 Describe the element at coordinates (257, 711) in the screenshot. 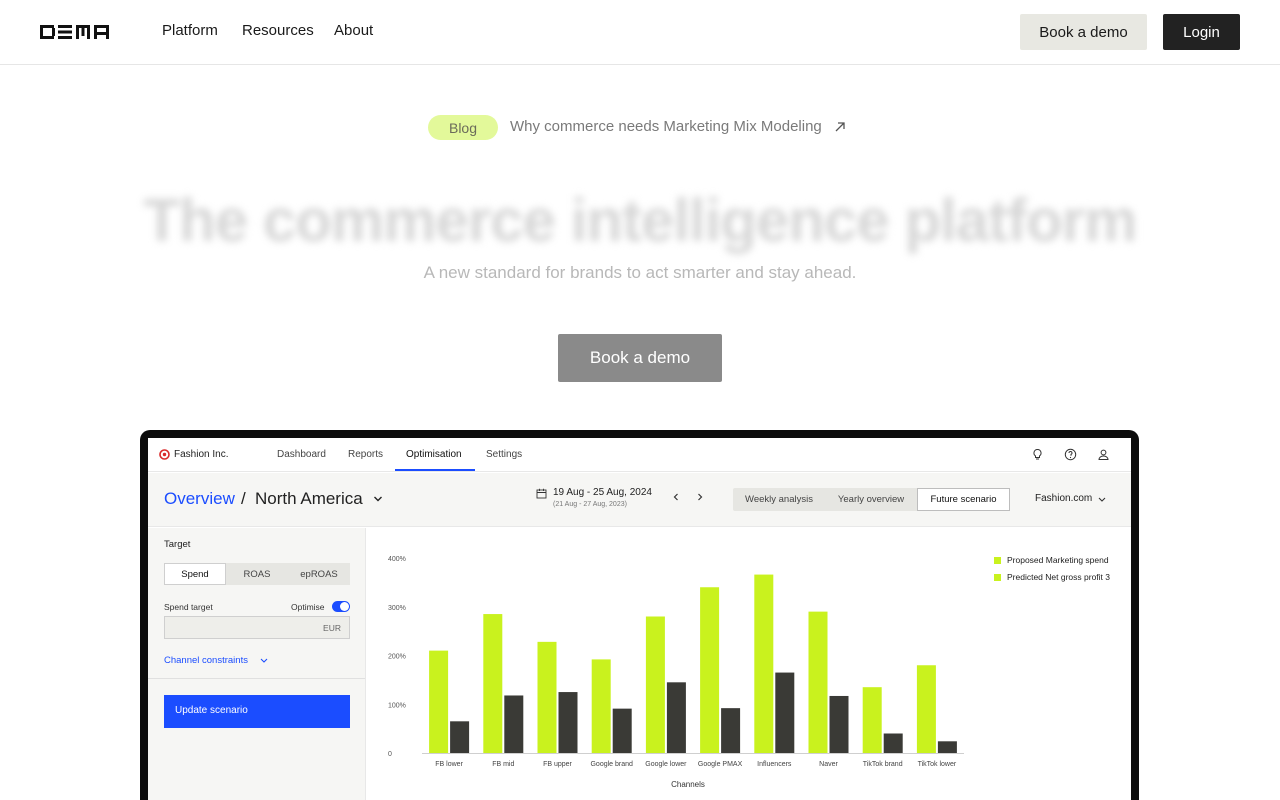

I see `update-scenario-button: Update scenario` at that location.